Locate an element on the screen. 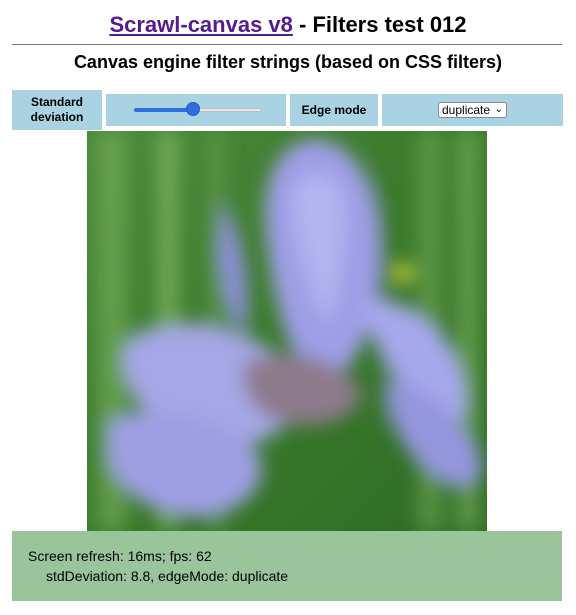 This screenshot has width=576, height=615. edge-mode-selected-value: duplicate is located at coordinates (466, 110).